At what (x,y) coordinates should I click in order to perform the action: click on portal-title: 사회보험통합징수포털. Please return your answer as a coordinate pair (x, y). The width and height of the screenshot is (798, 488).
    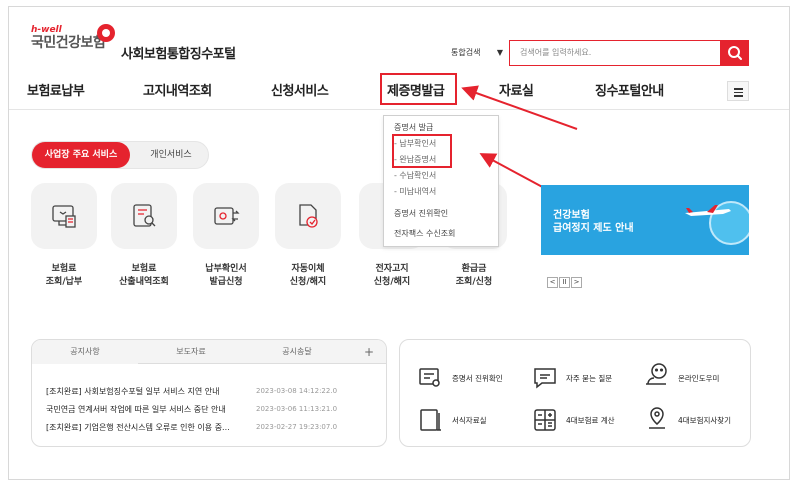
    Looking at the image, I should click on (178, 54).